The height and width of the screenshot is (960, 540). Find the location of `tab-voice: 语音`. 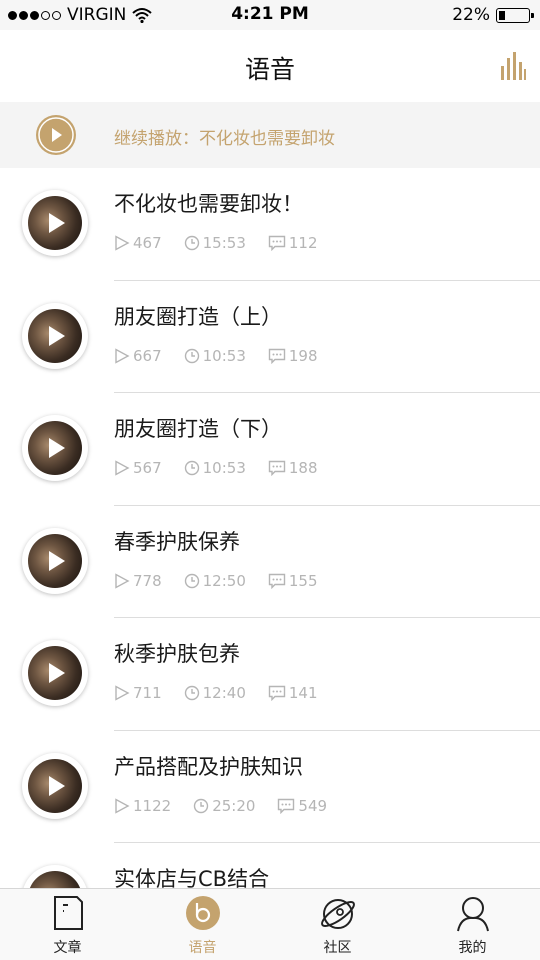

tab-voice: 语音 is located at coordinates (202, 924).